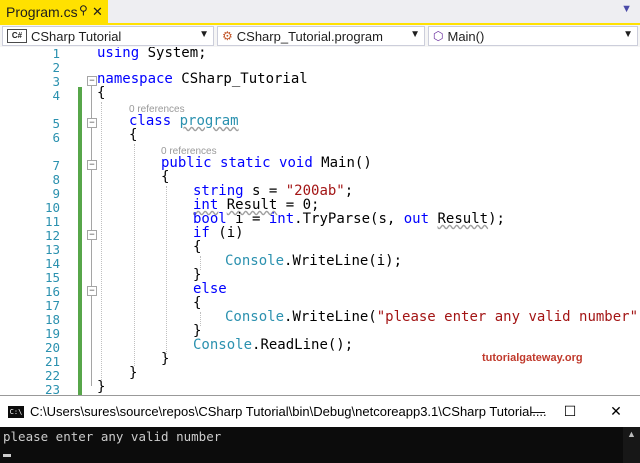 This screenshot has height=463, width=640. Describe the element at coordinates (330, 317) in the screenshot. I see `code-text: .WriteLine(` at that location.